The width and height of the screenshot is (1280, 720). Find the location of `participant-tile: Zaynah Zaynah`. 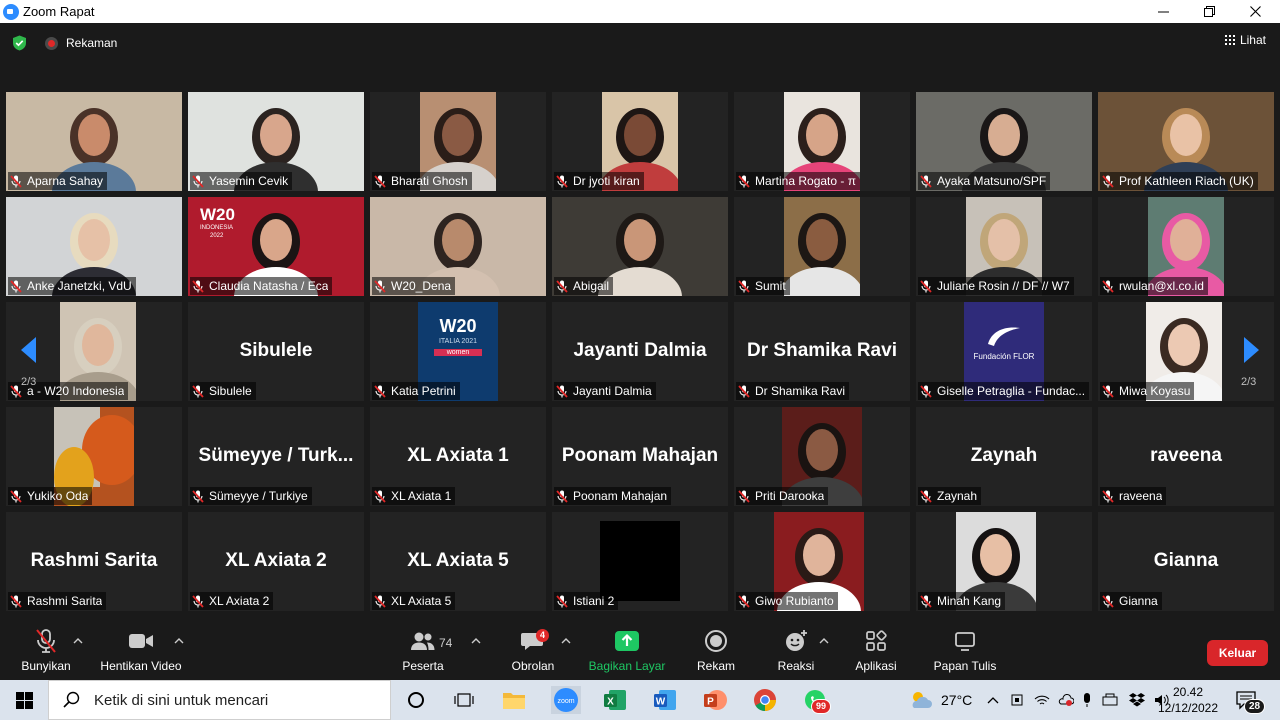

participant-tile: Zaynah Zaynah is located at coordinates (1004, 456).